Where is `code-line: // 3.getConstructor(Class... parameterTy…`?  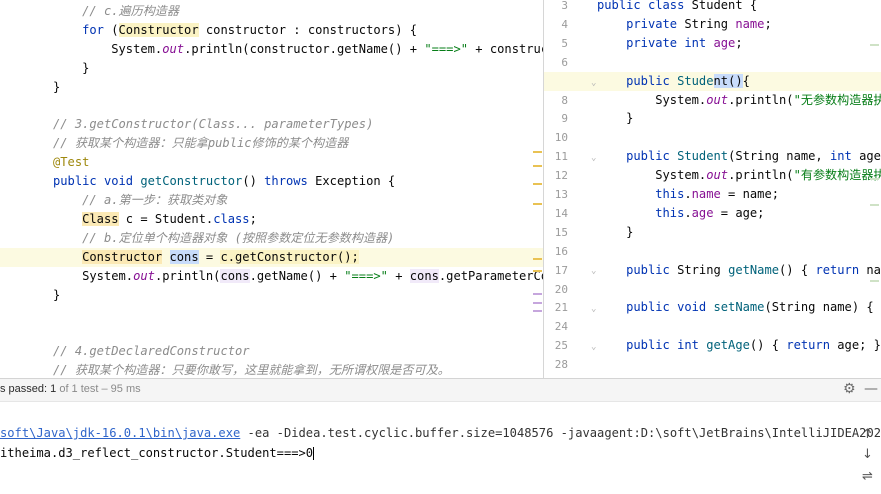
code-line: // 3.getConstructor(Class... parameterTy… is located at coordinates (271, 124).